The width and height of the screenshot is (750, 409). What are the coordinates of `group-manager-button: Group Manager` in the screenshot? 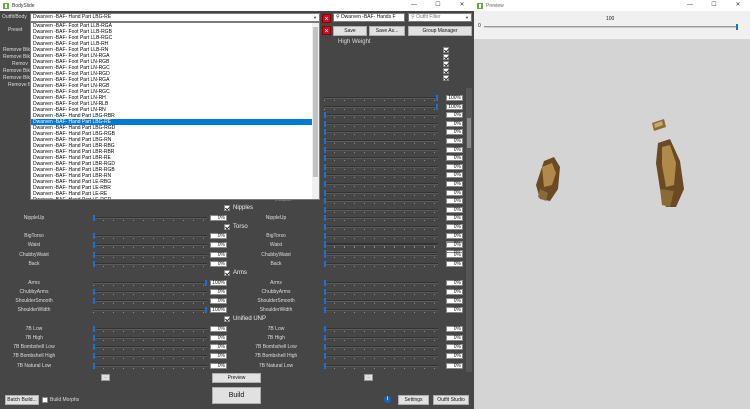 It's located at (440, 31).